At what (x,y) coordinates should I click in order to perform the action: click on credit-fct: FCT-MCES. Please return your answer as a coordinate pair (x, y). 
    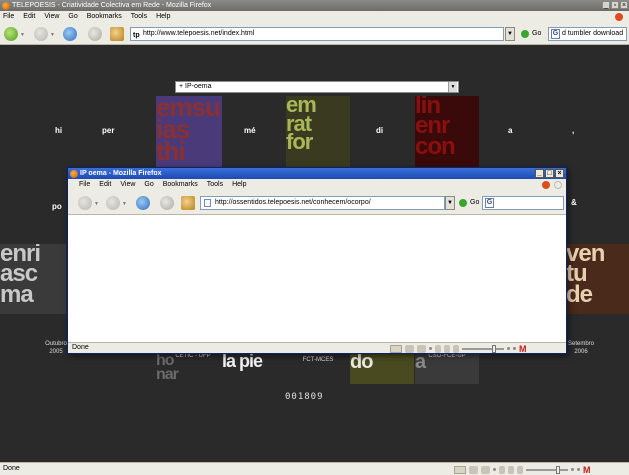
    Looking at the image, I should click on (318, 360).